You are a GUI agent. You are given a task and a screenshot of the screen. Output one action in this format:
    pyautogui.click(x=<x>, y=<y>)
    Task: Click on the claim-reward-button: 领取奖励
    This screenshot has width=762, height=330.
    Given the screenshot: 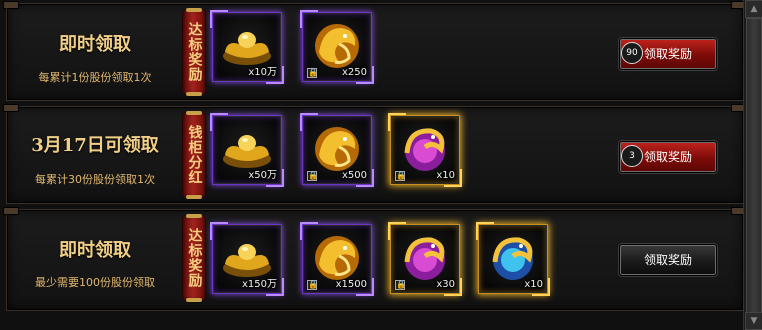 What is the action you would take?
    pyautogui.click(x=668, y=260)
    